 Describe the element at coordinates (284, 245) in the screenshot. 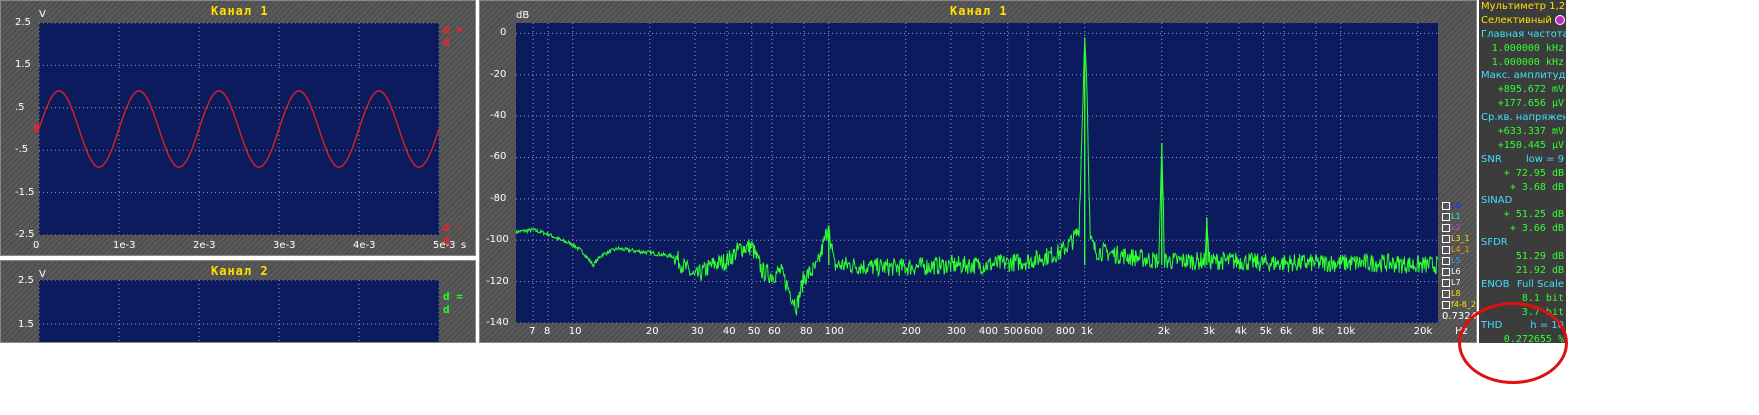

I see `x-tick-label: 3e-3` at that location.